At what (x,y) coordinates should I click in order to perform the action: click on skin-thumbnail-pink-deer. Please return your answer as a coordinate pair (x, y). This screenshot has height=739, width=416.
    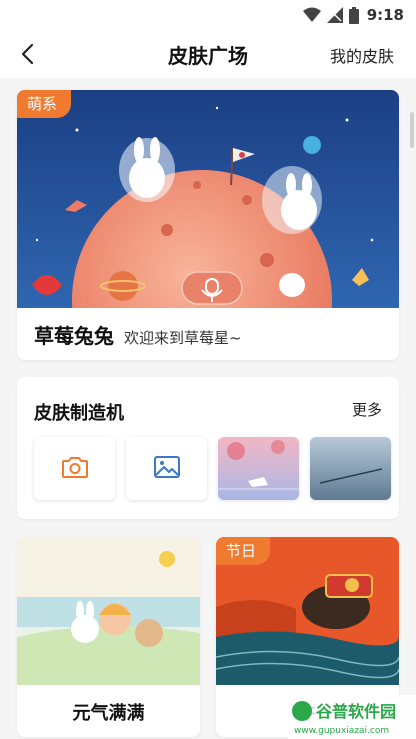
    Looking at the image, I should click on (258, 468).